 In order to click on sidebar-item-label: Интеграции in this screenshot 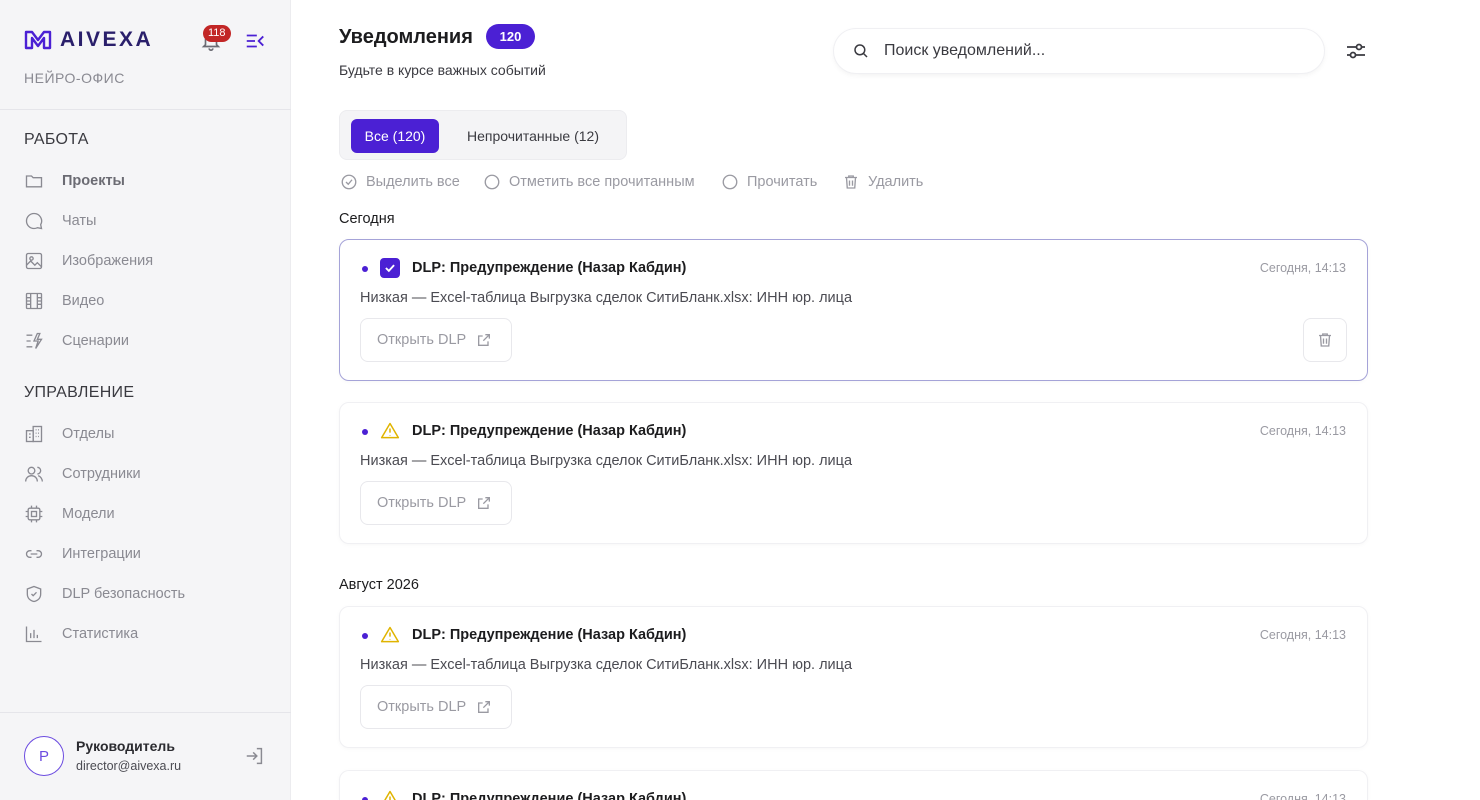, I will do `click(101, 554)`.